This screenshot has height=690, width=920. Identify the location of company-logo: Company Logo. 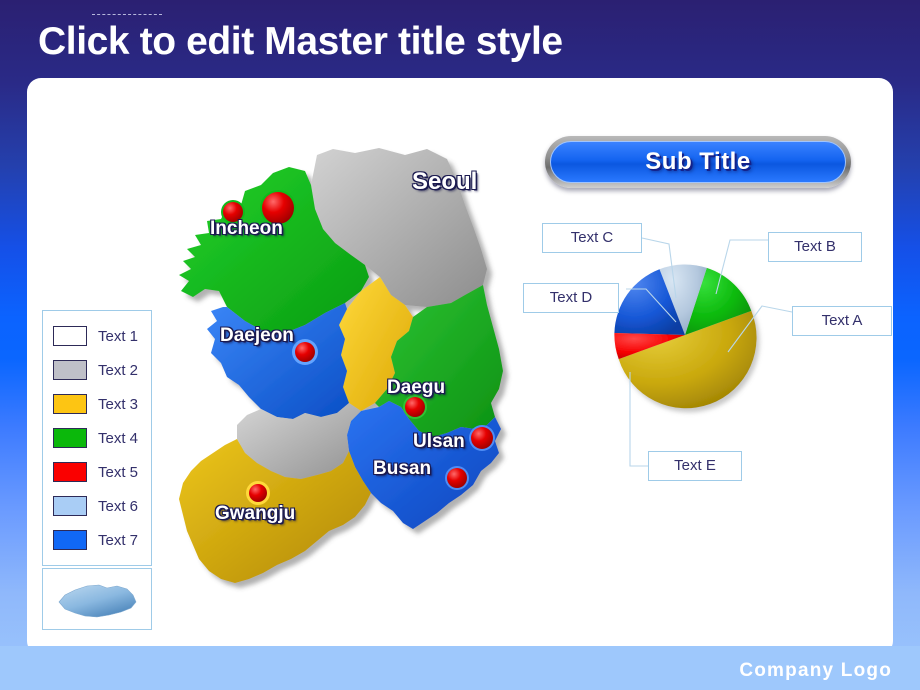
(815, 671).